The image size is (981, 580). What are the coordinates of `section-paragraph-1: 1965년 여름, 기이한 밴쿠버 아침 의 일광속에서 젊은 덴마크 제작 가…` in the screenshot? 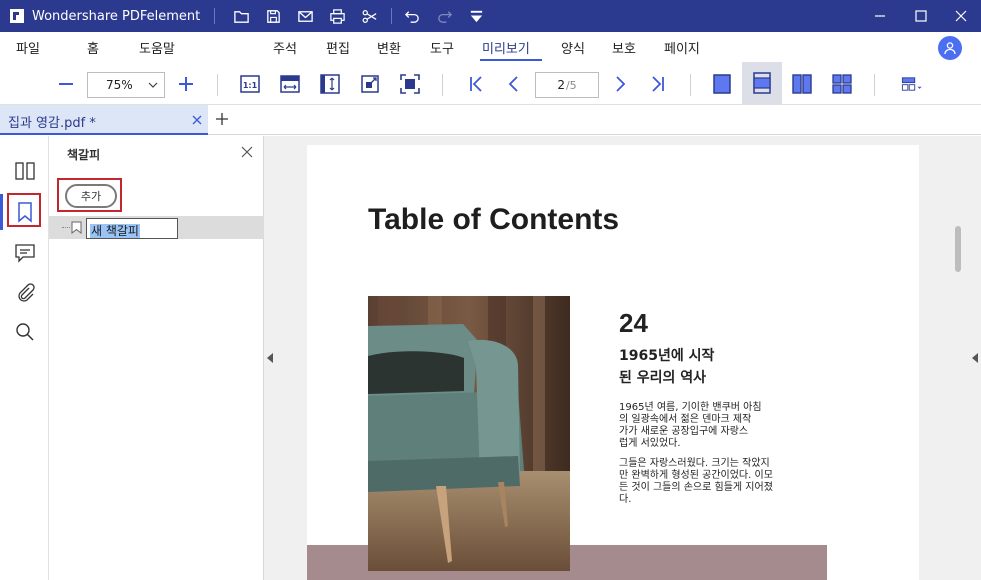 It's located at (701, 426).